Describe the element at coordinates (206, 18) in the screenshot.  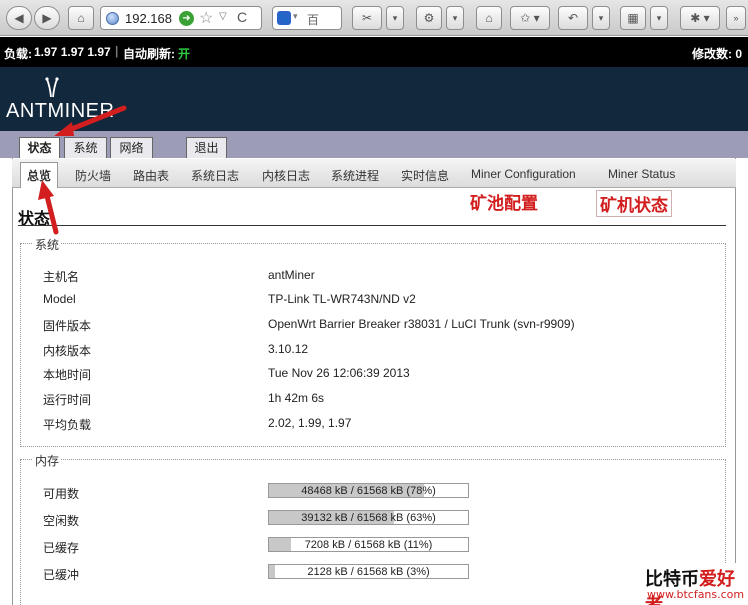
I see `star-icon: ☆` at that location.